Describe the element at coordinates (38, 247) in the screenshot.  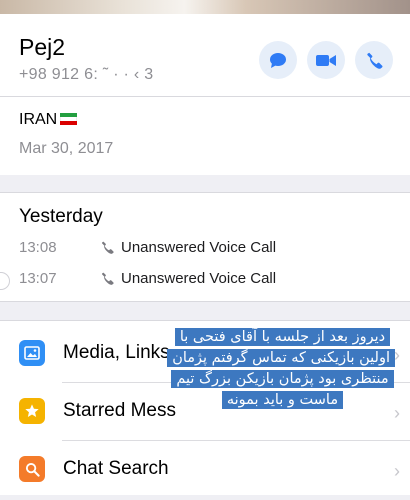
I see `call-time: 13:08` at that location.